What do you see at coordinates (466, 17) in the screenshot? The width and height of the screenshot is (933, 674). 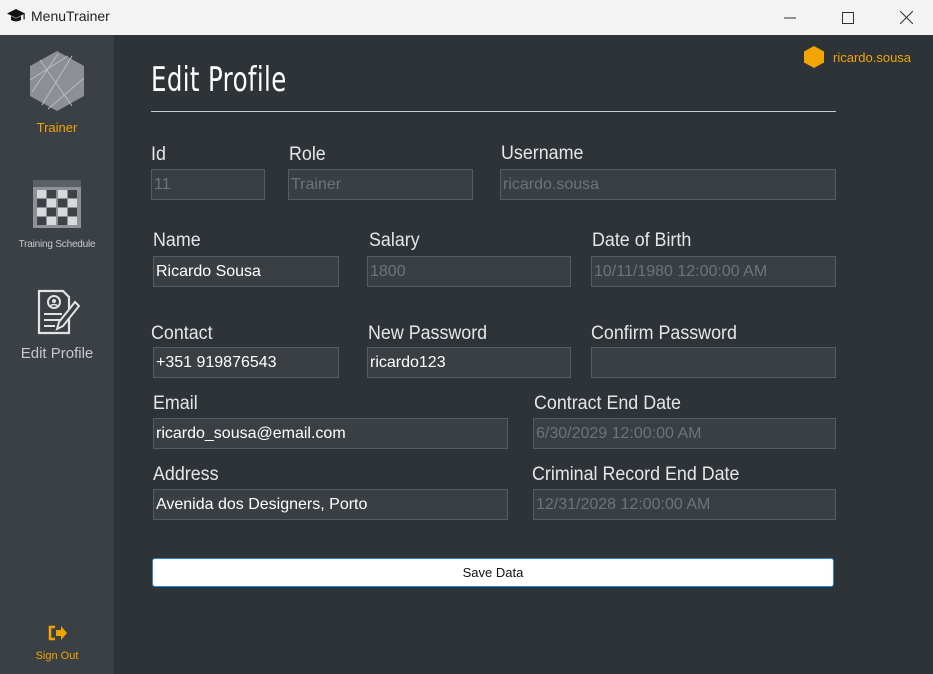 I see `title-bar: MenuTrainer` at bounding box center [466, 17].